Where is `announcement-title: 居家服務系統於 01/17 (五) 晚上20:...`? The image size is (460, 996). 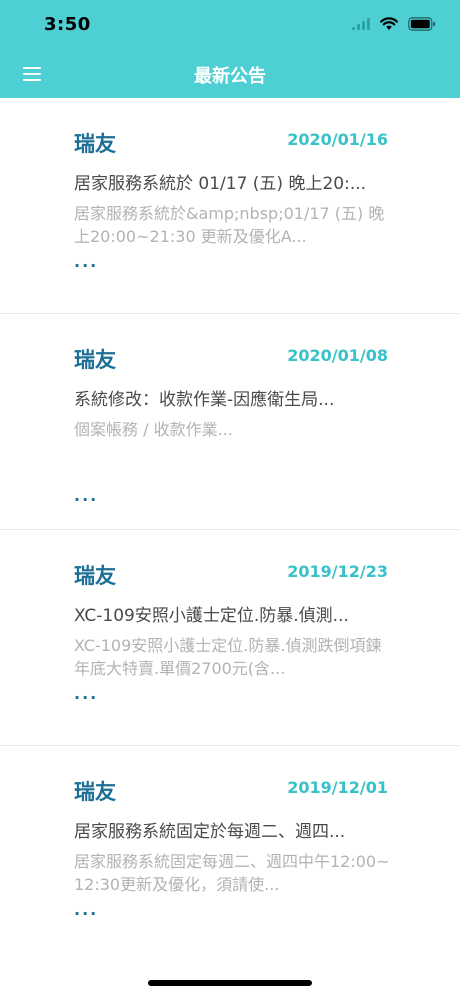
announcement-title: 居家服務系統於 01/17 (五) 晚上20:... is located at coordinates (220, 184).